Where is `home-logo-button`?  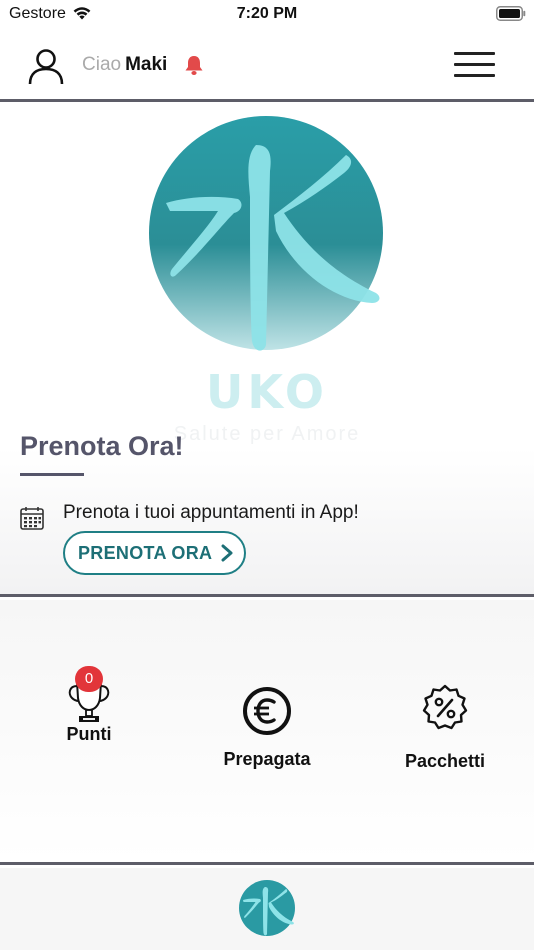
home-logo-button is located at coordinates (267, 908).